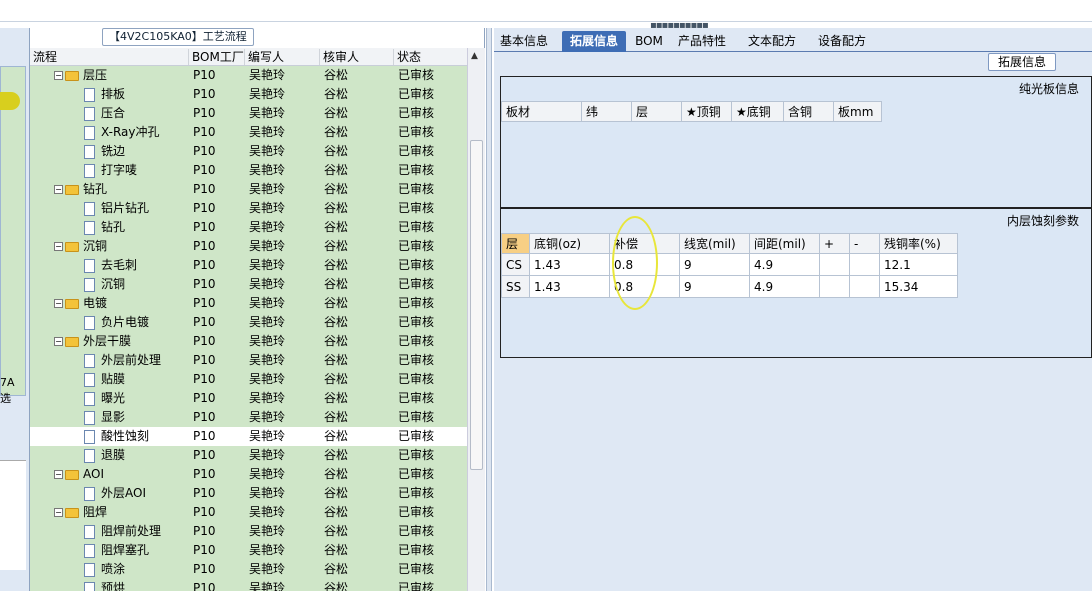 This screenshot has height=591, width=1092. What do you see at coordinates (248, 585) in the screenshot?
I see `tree-row: 预烘 P10 吴艳玲 谷松 已审核` at bounding box center [248, 585].